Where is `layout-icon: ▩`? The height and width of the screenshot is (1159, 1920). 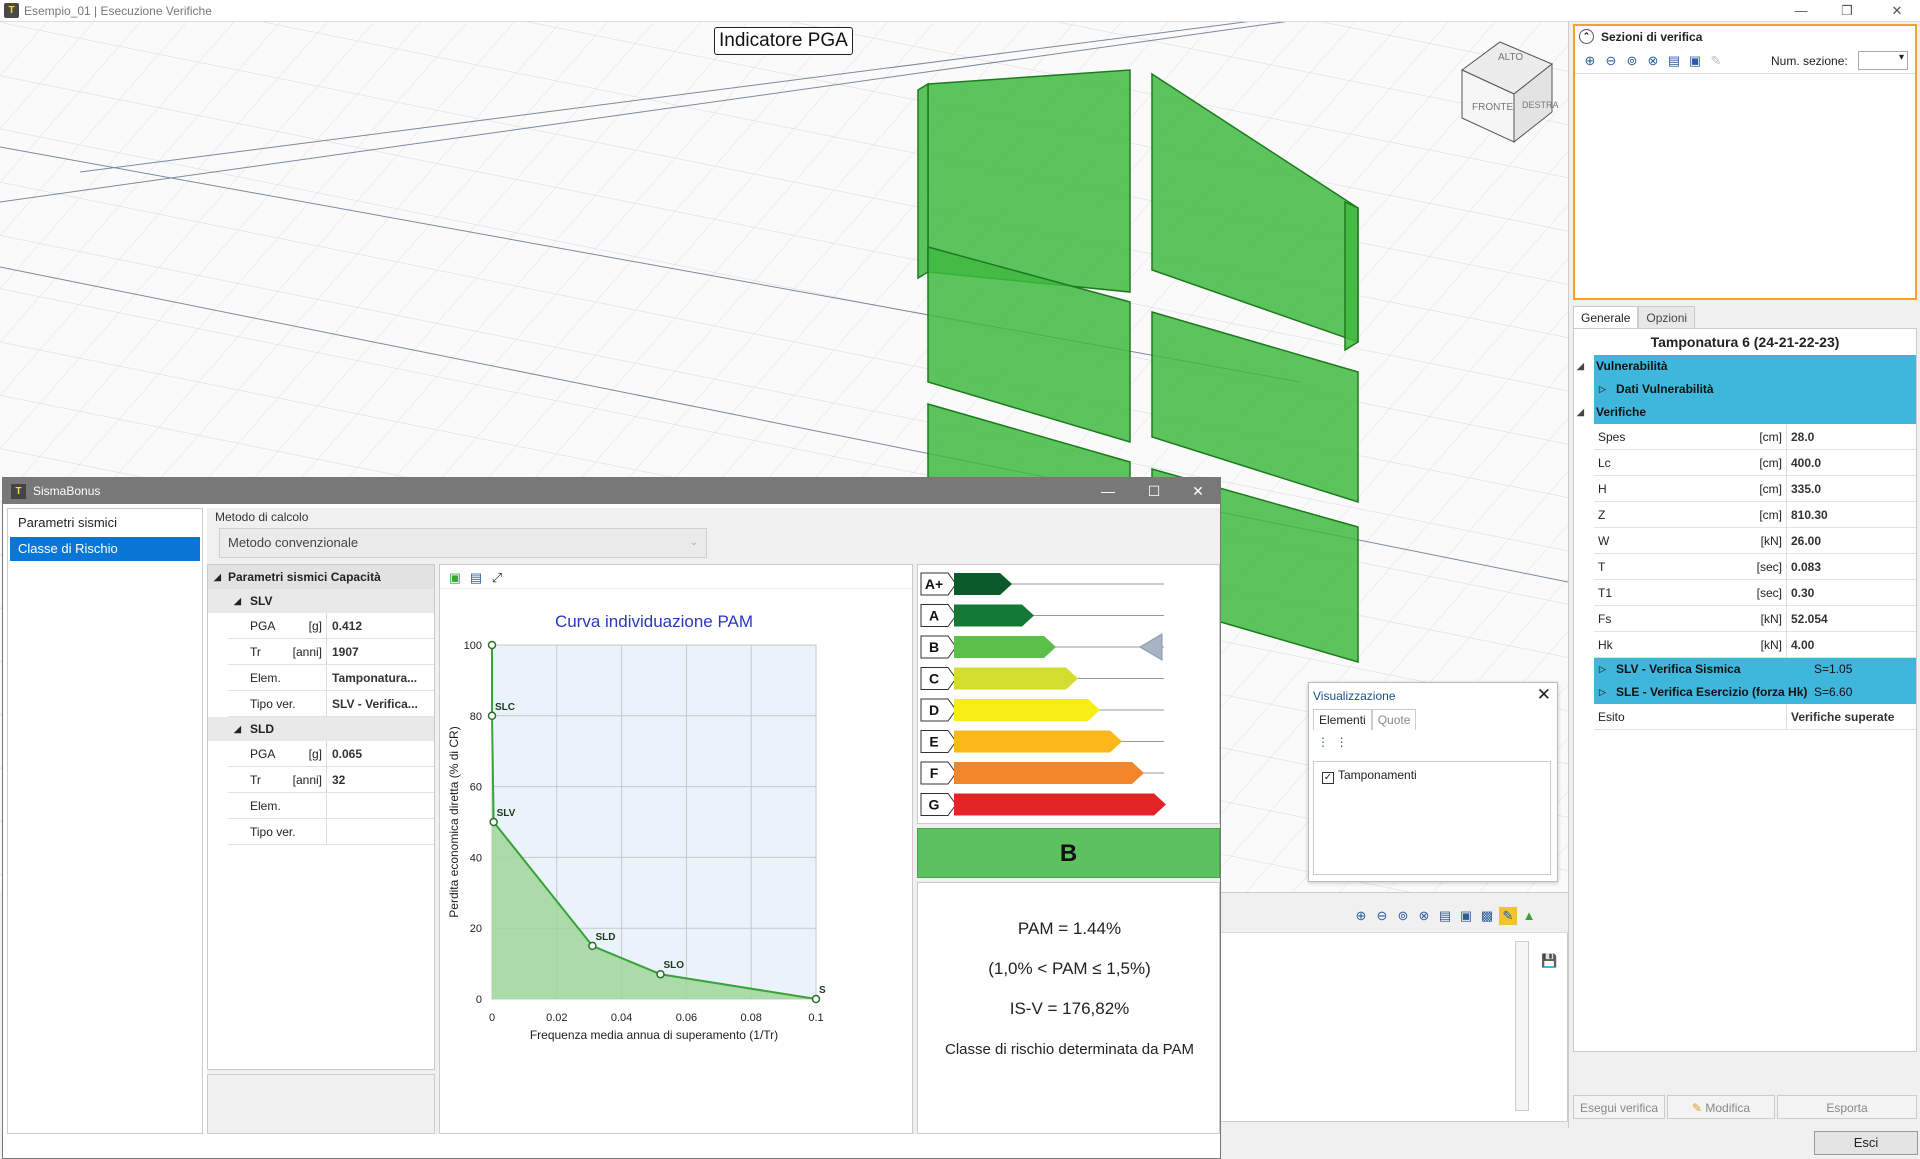 layout-icon: ▩ is located at coordinates (1487, 916).